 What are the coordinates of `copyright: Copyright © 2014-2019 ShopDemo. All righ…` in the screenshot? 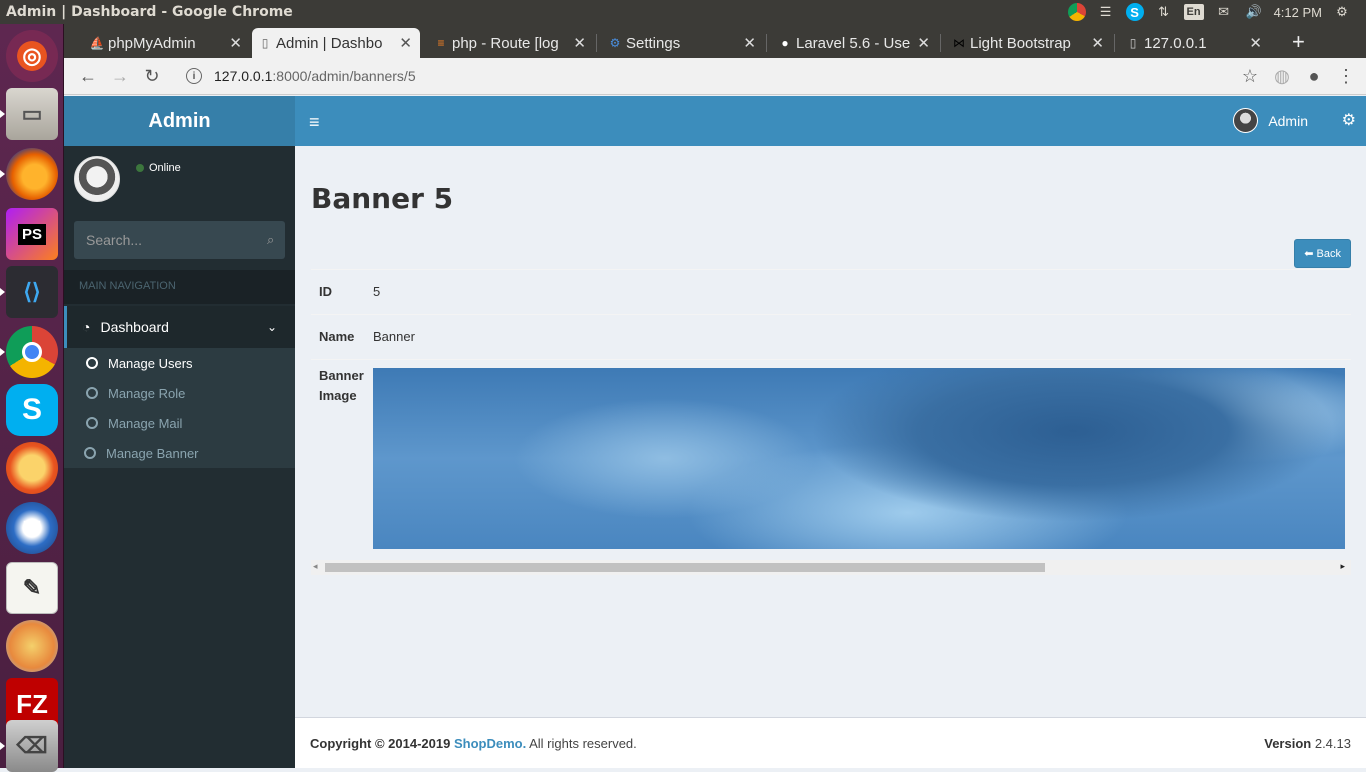 It's located at (787, 743).